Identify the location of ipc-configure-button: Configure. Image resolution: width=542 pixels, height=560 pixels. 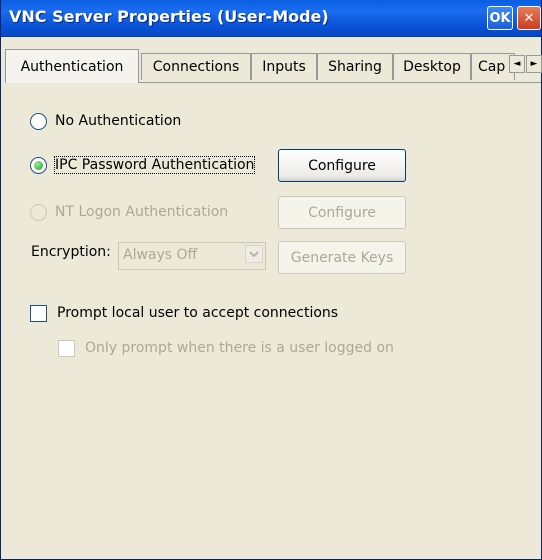
(342, 165).